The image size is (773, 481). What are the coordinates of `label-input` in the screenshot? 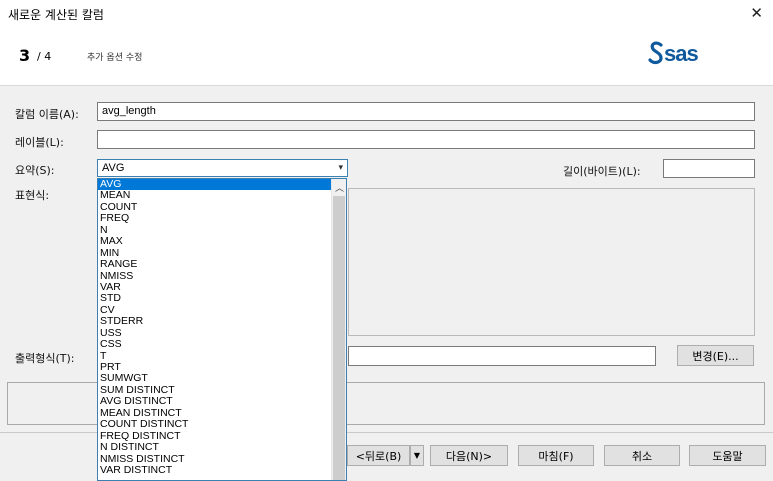 It's located at (426, 139).